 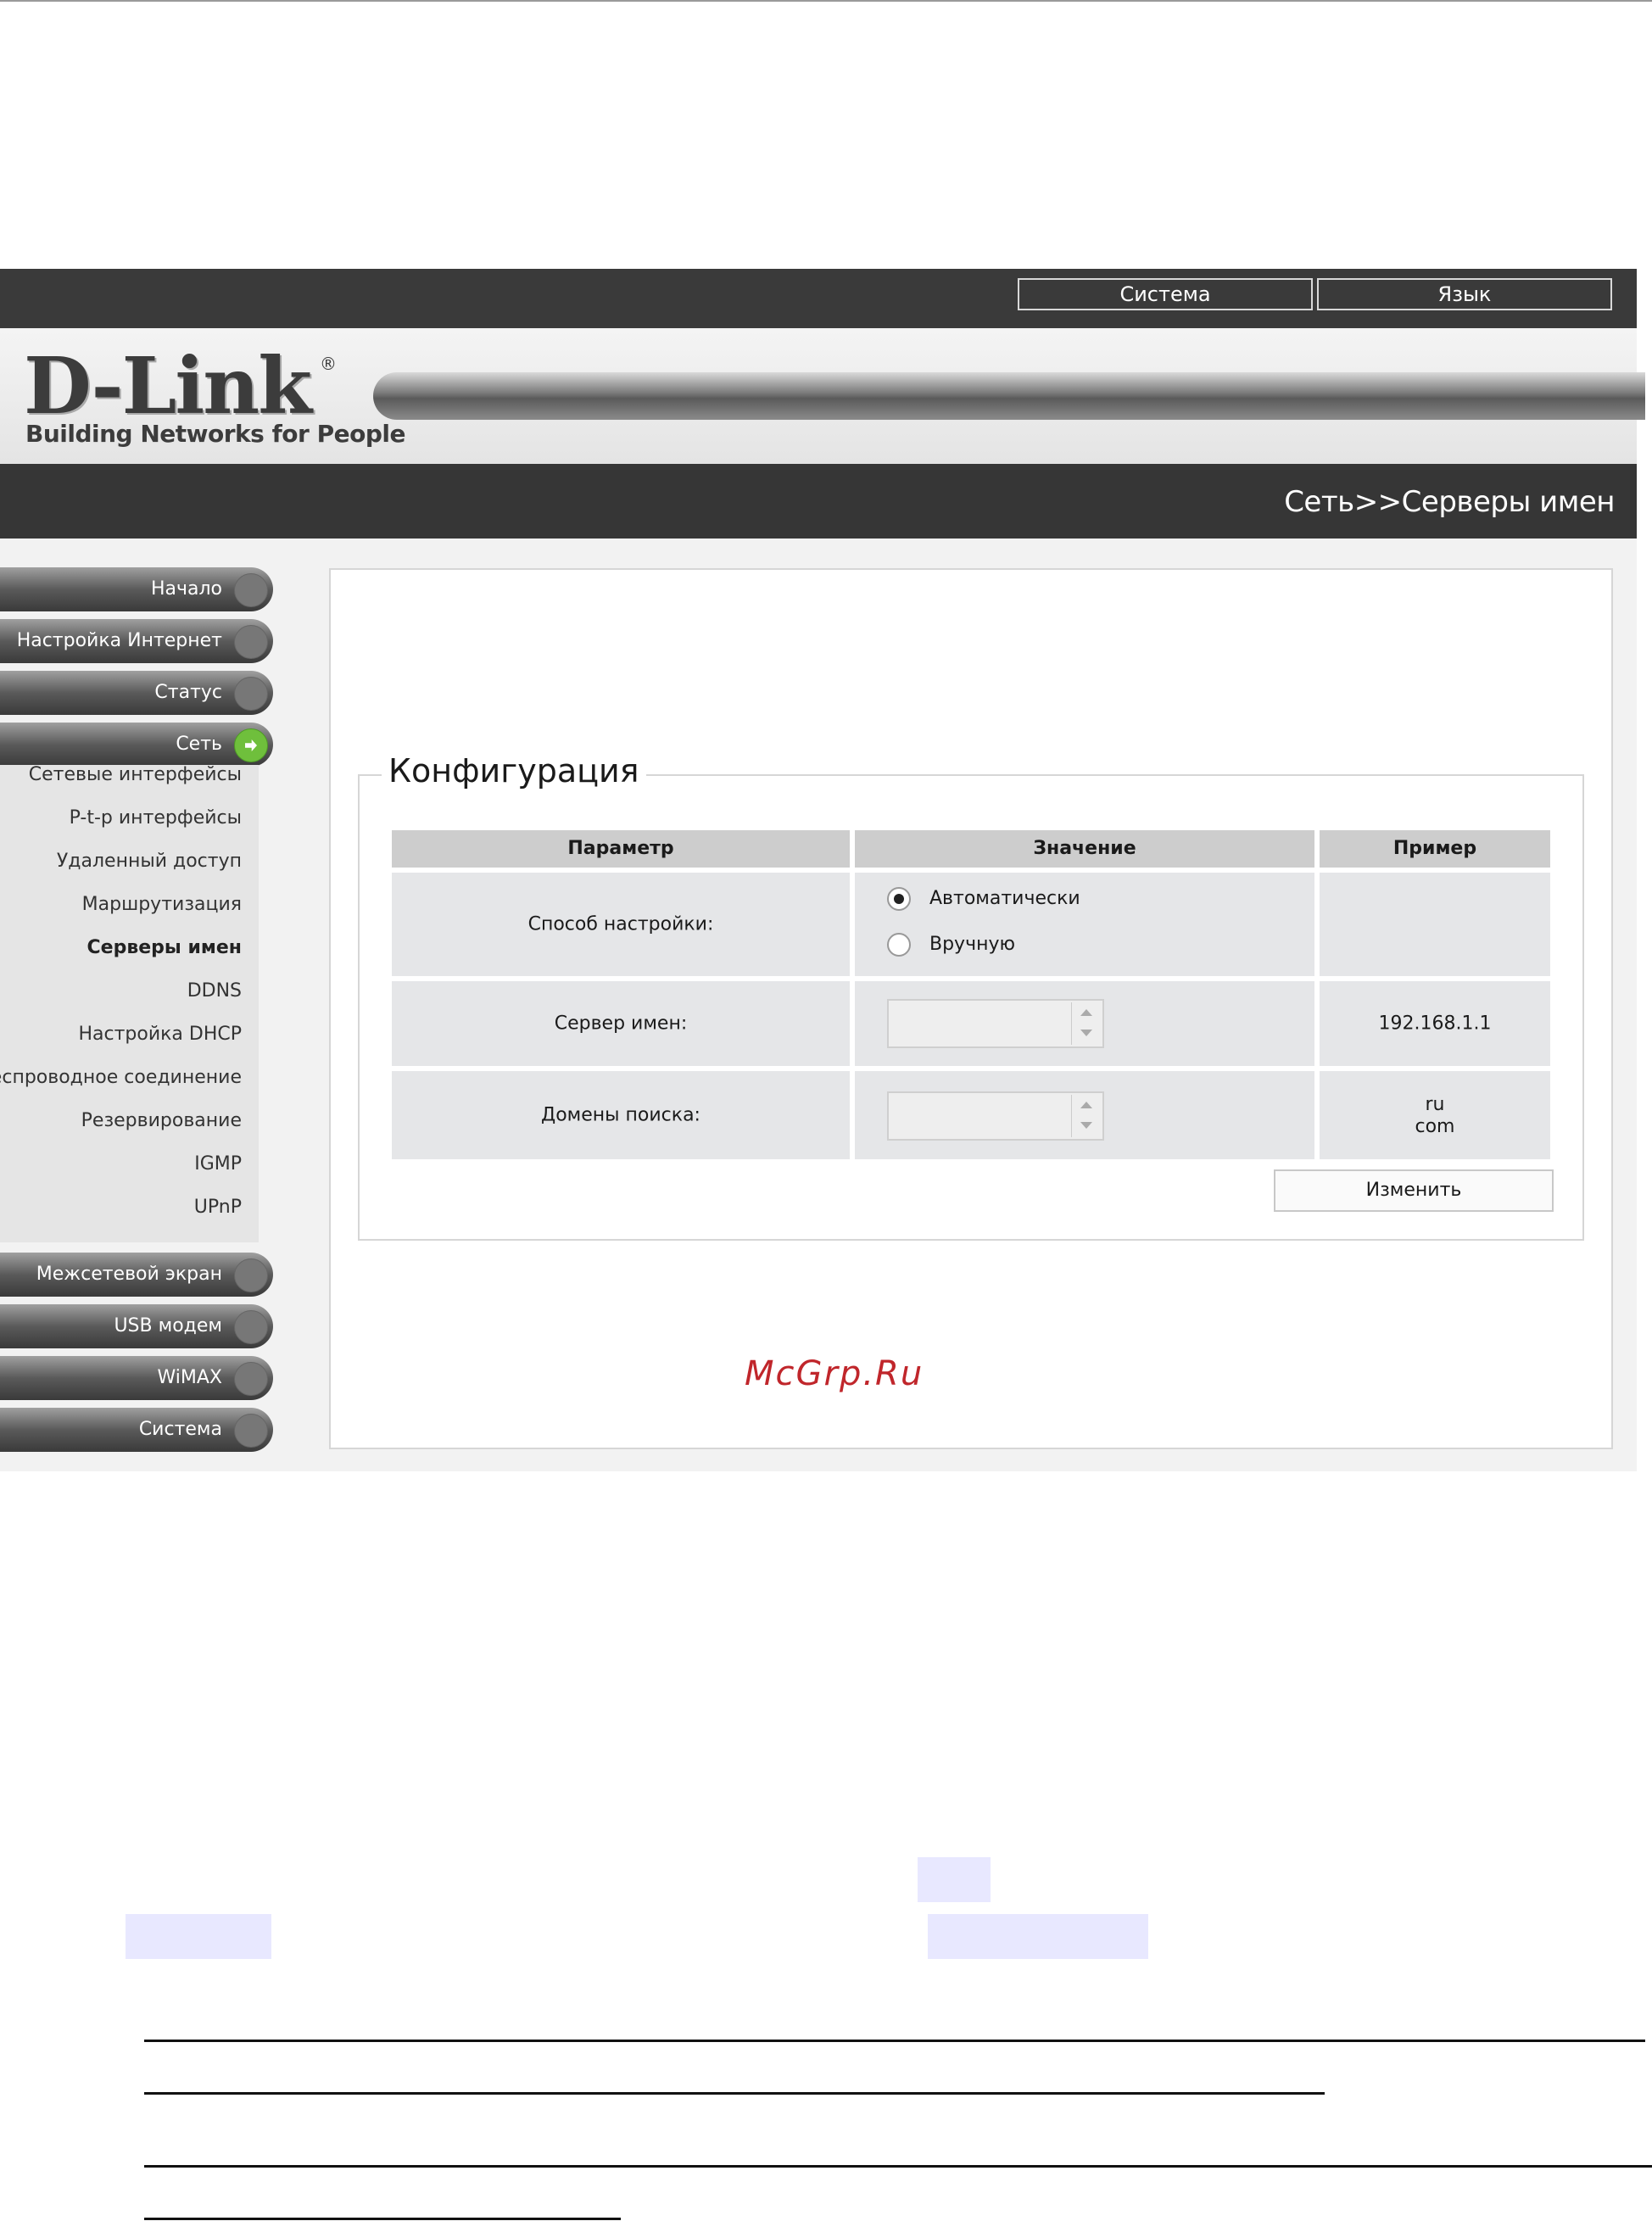 I want to click on nav-firewall-label: Межсетевой экран, so click(x=129, y=1274).